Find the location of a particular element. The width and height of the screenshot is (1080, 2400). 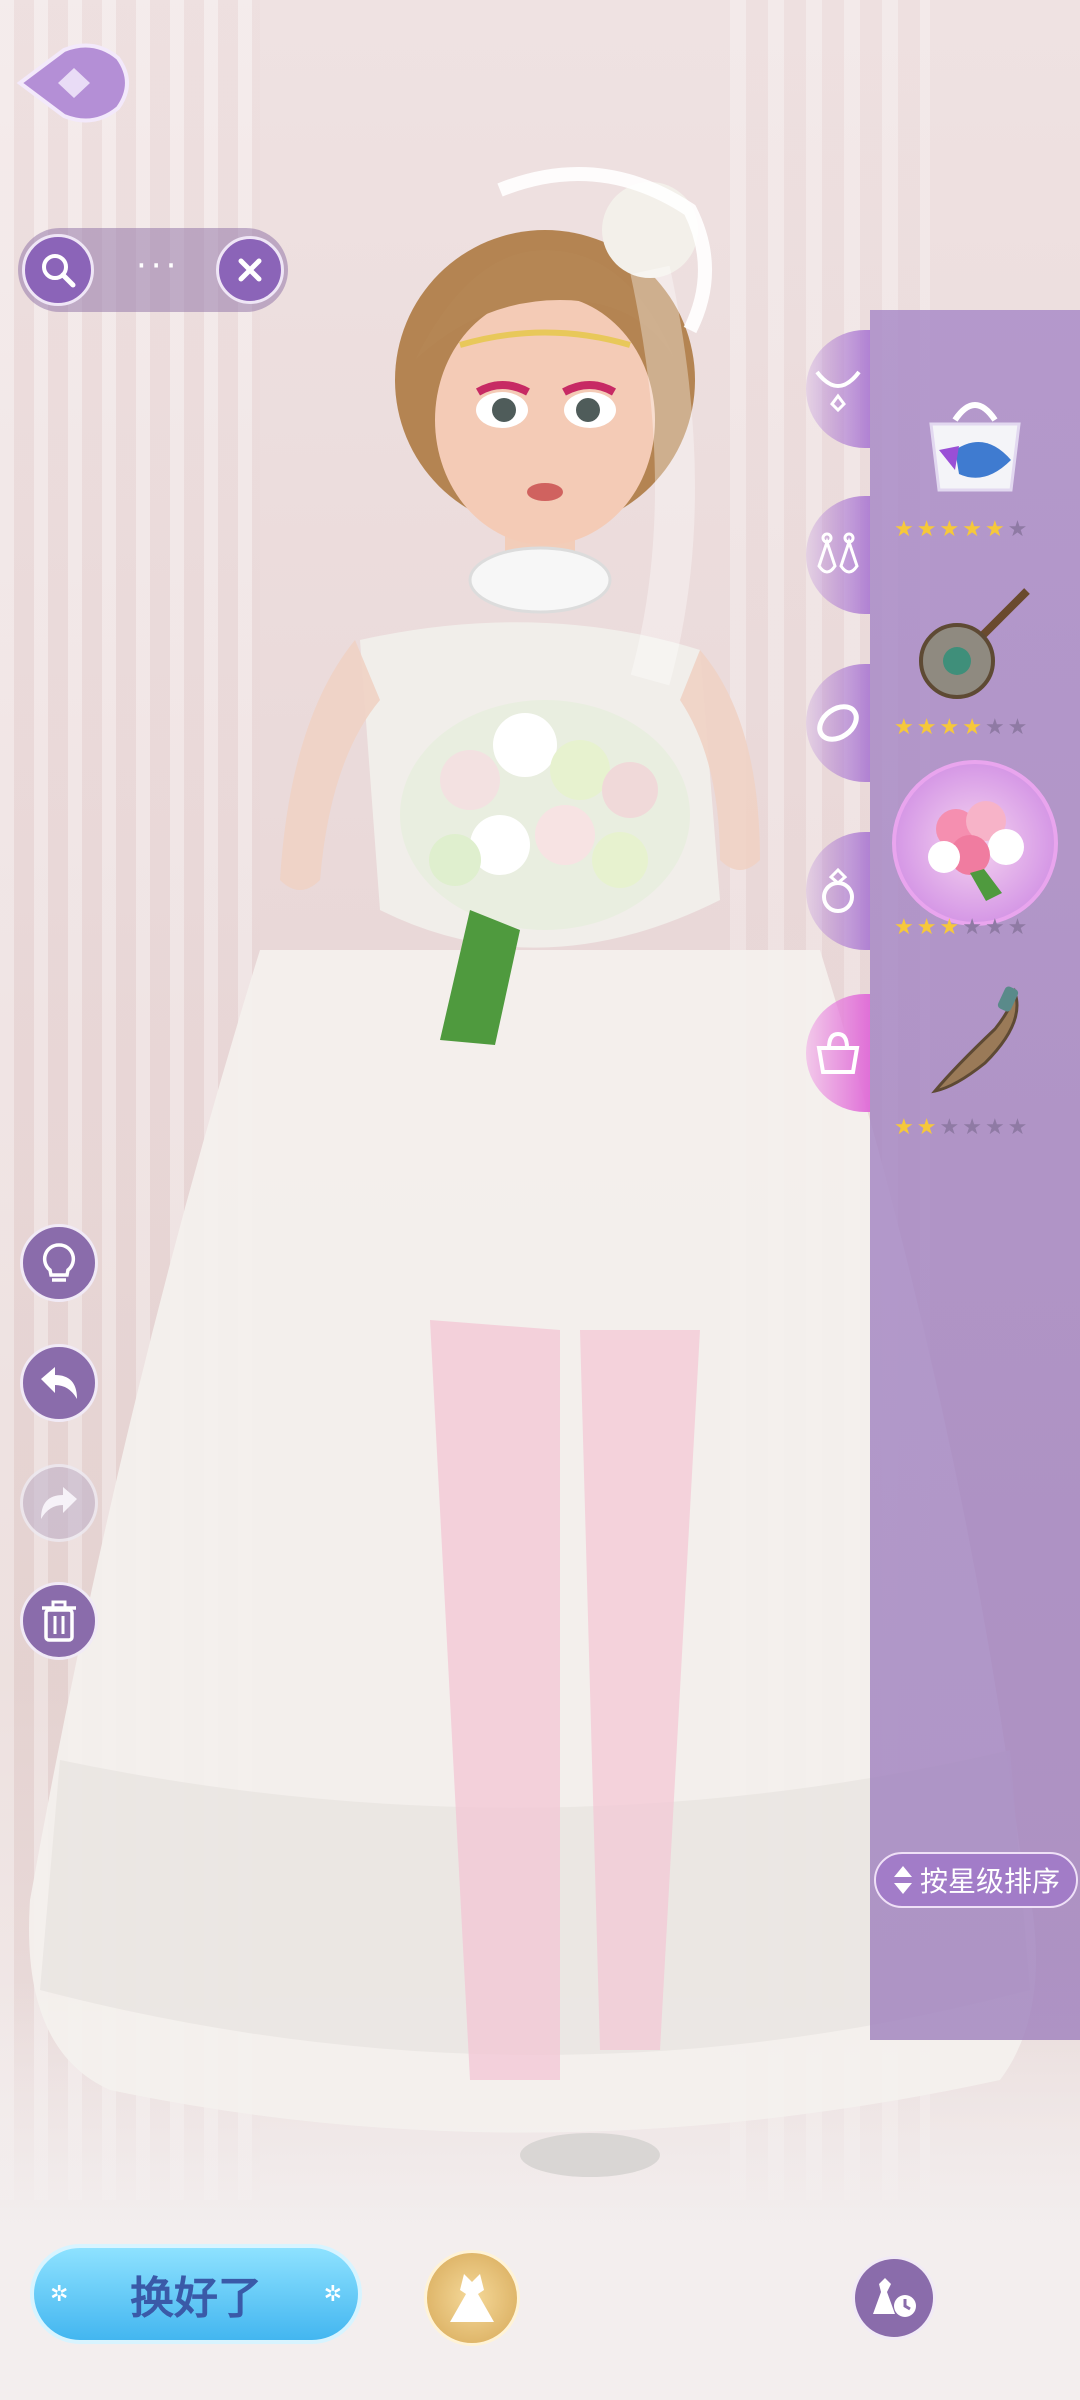

earrings-icon is located at coordinates (838, 553).